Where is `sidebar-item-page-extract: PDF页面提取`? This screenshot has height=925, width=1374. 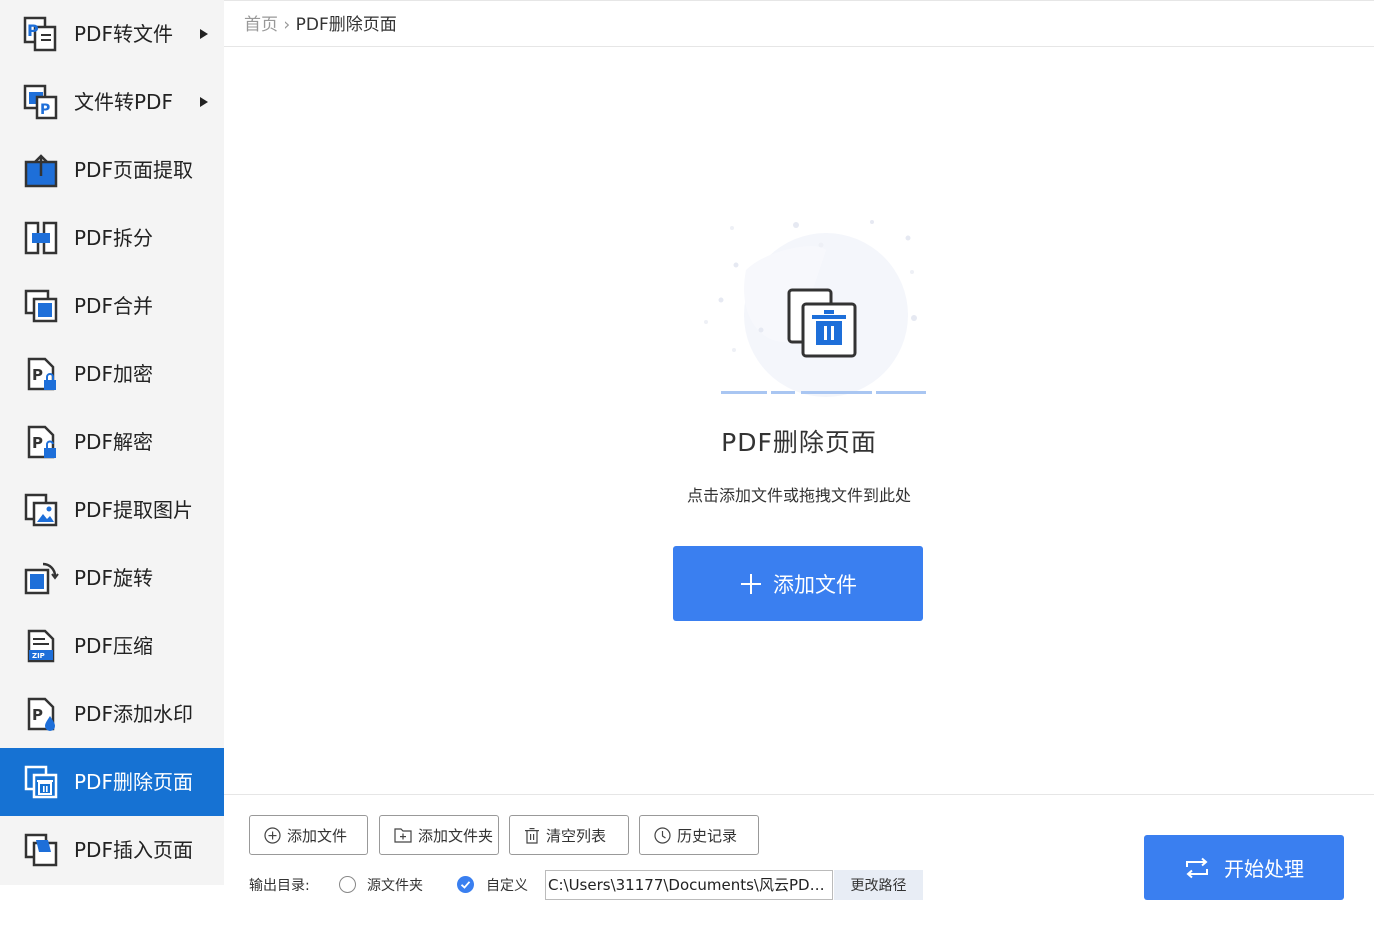
sidebar-item-page-extract: PDF页面提取 is located at coordinates (112, 170).